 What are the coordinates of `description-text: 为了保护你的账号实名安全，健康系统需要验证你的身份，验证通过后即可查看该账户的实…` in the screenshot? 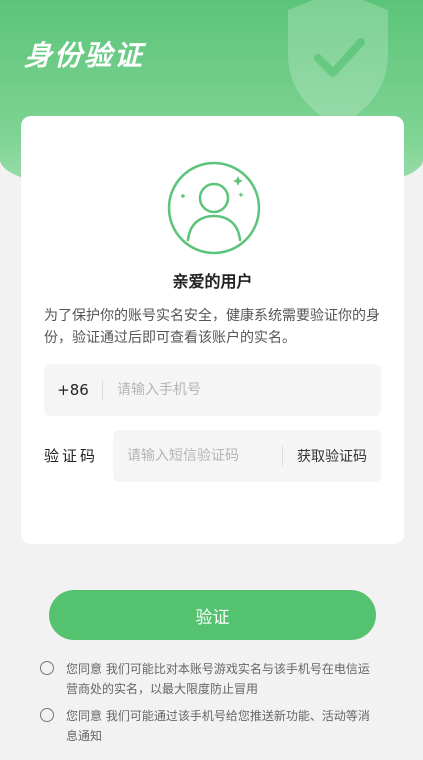 It's located at (212, 327).